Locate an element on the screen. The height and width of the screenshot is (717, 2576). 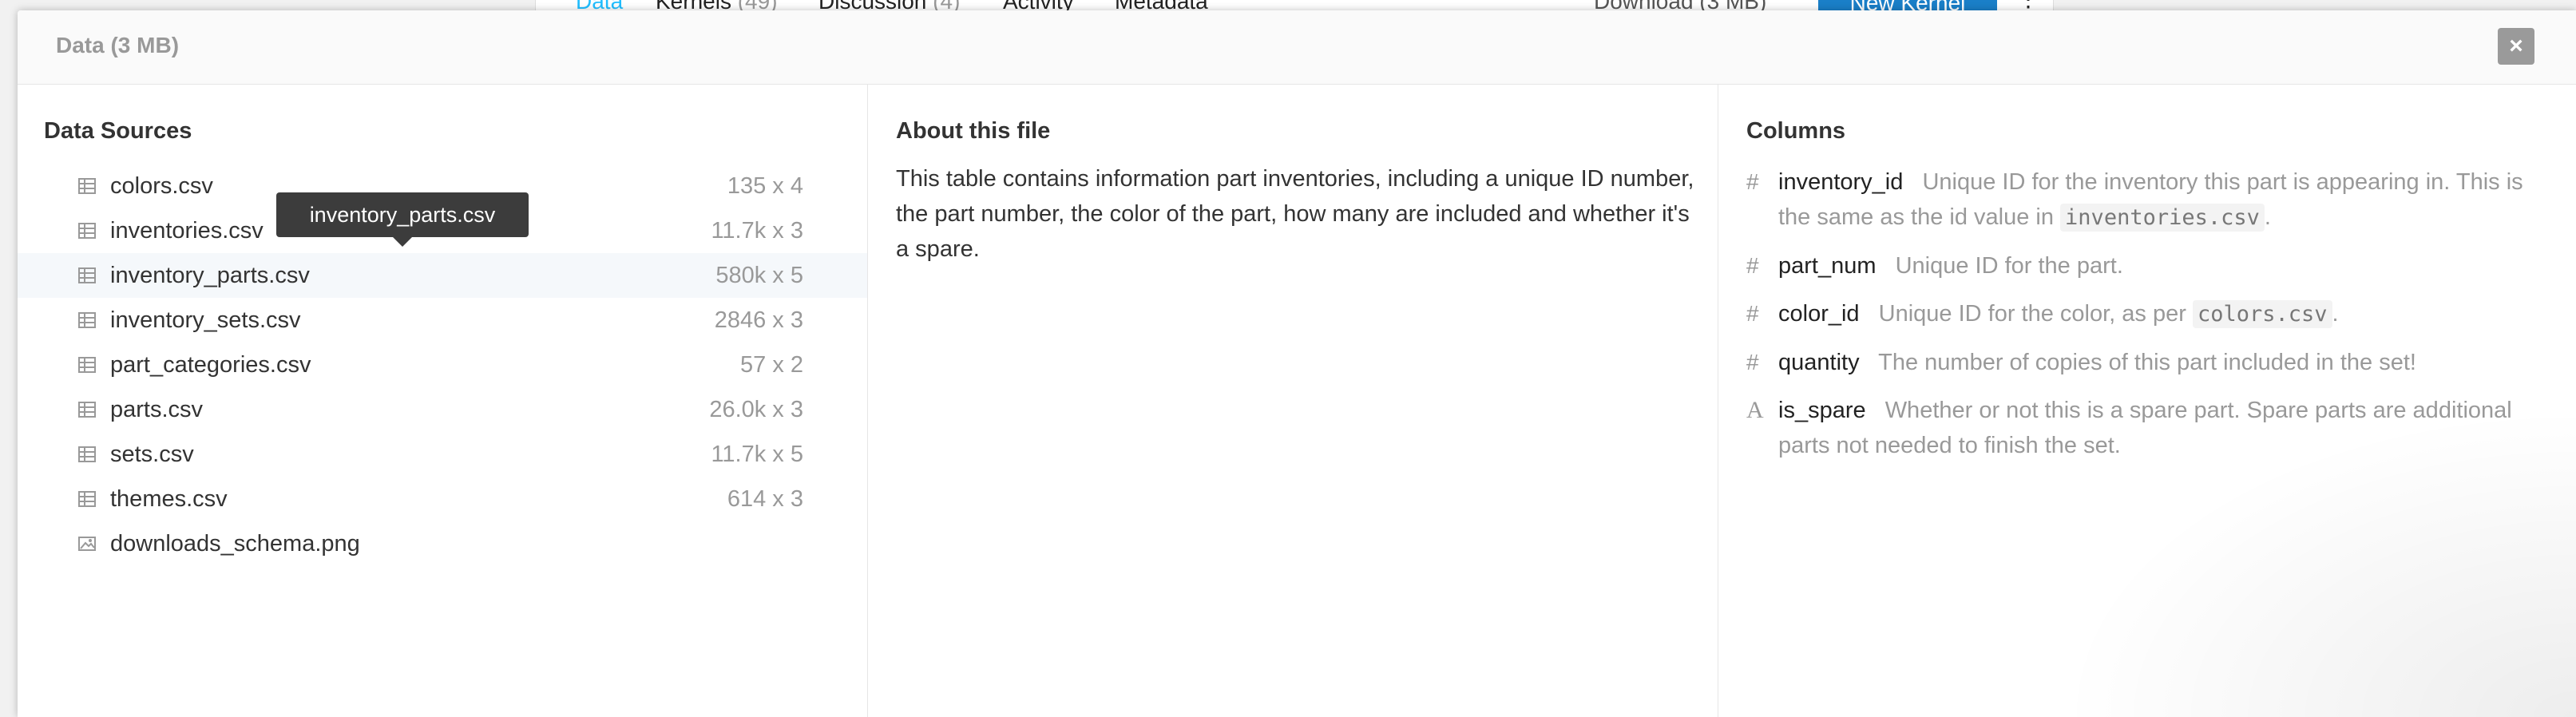
column-name: is_spare is located at coordinates (1822, 411).